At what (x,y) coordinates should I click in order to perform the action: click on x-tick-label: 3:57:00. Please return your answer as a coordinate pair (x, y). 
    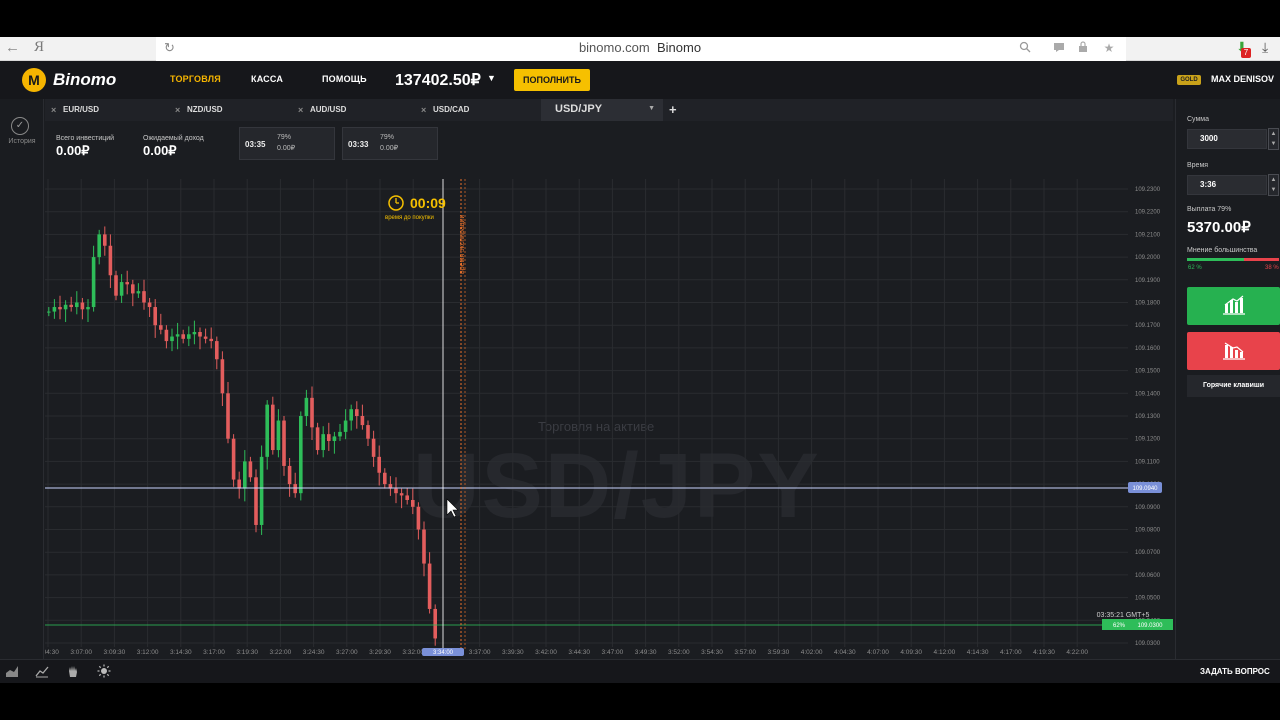
    Looking at the image, I should click on (745, 652).